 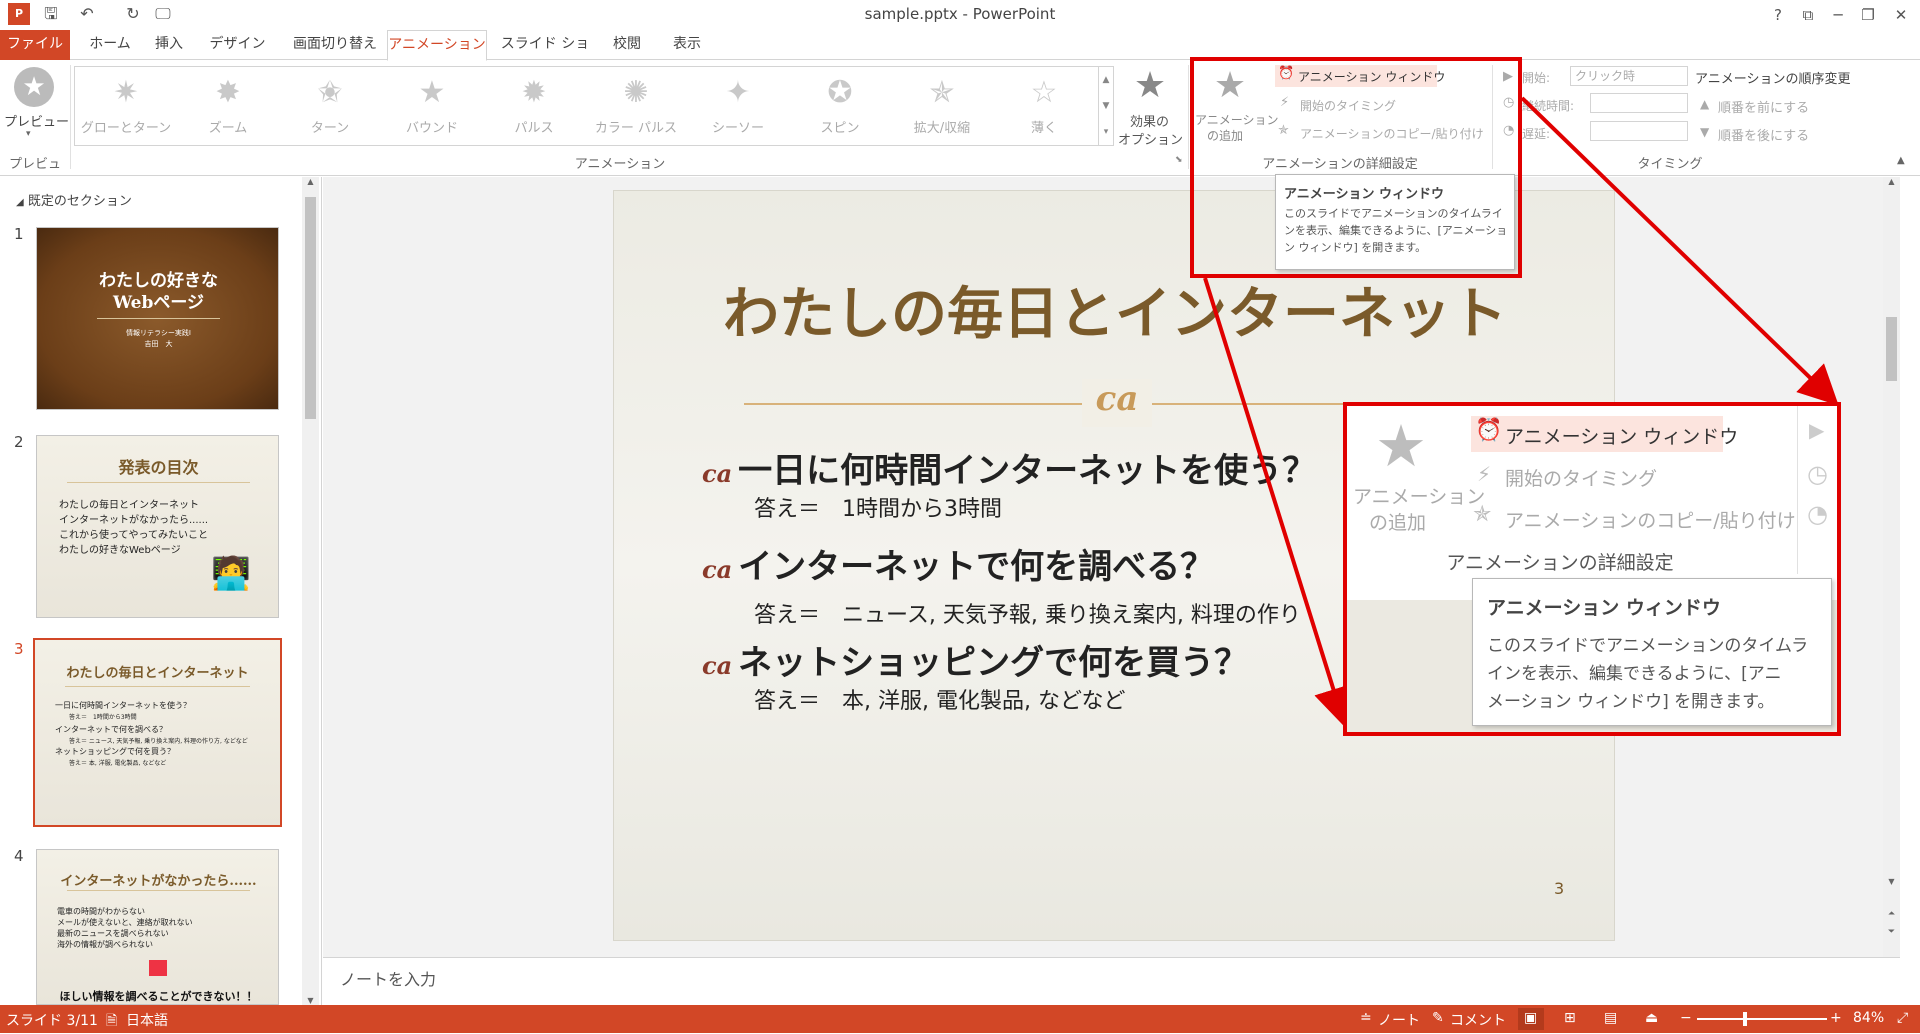 What do you see at coordinates (1686, 1018) in the screenshot?
I see `zoom-out-icon: −` at bounding box center [1686, 1018].